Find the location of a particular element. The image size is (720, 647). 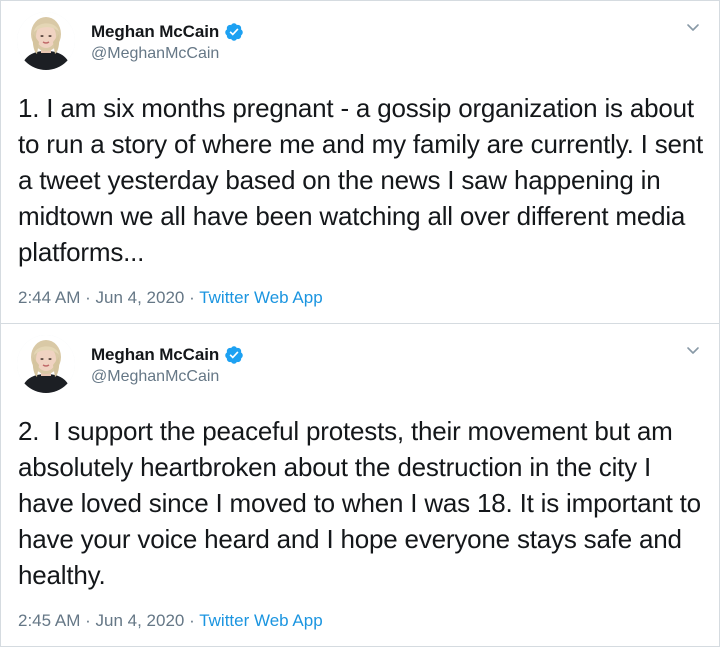

tweet-time: 2:45 AM is located at coordinates (49, 620).